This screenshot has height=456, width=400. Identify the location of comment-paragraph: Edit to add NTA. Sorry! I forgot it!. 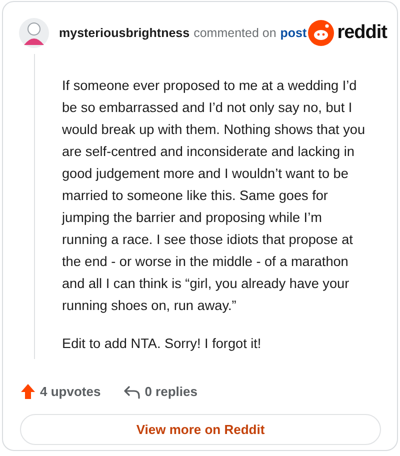
(162, 344).